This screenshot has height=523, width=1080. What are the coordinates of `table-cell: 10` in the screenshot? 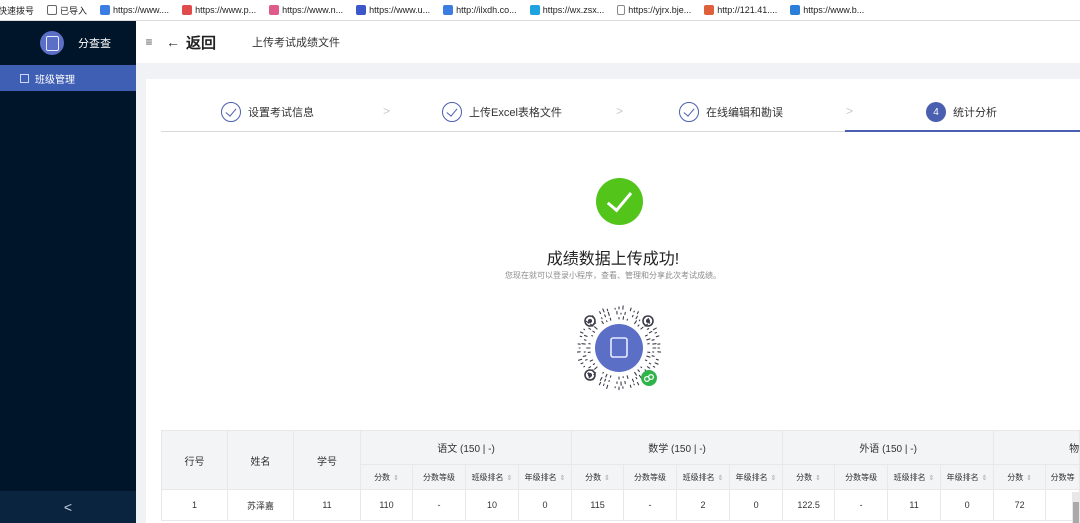 It's located at (492, 505).